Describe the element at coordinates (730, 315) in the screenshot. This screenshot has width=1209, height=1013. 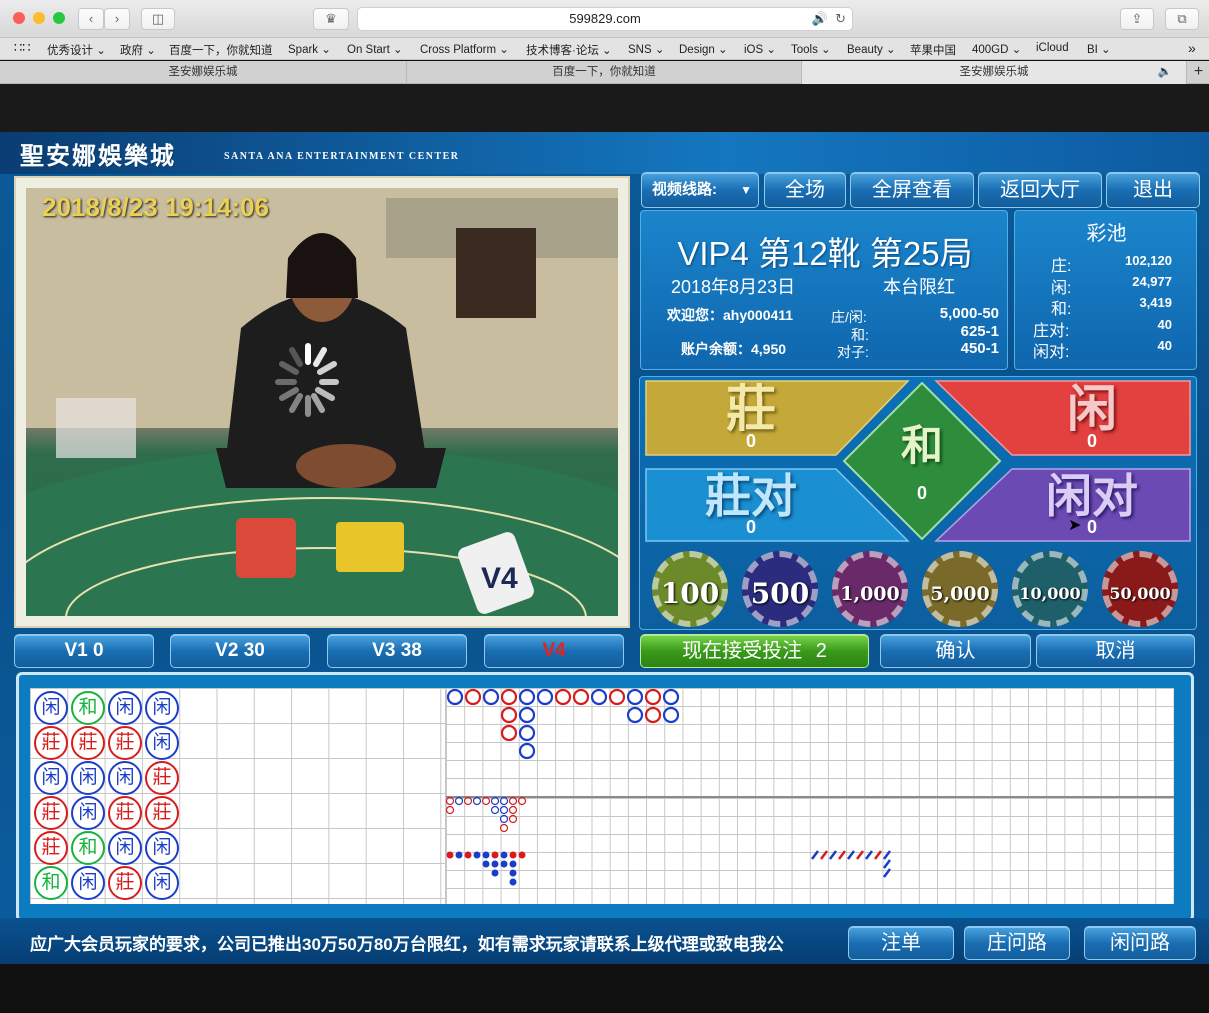
I see `welcome-text: 欢迎您：ahy000411` at that location.